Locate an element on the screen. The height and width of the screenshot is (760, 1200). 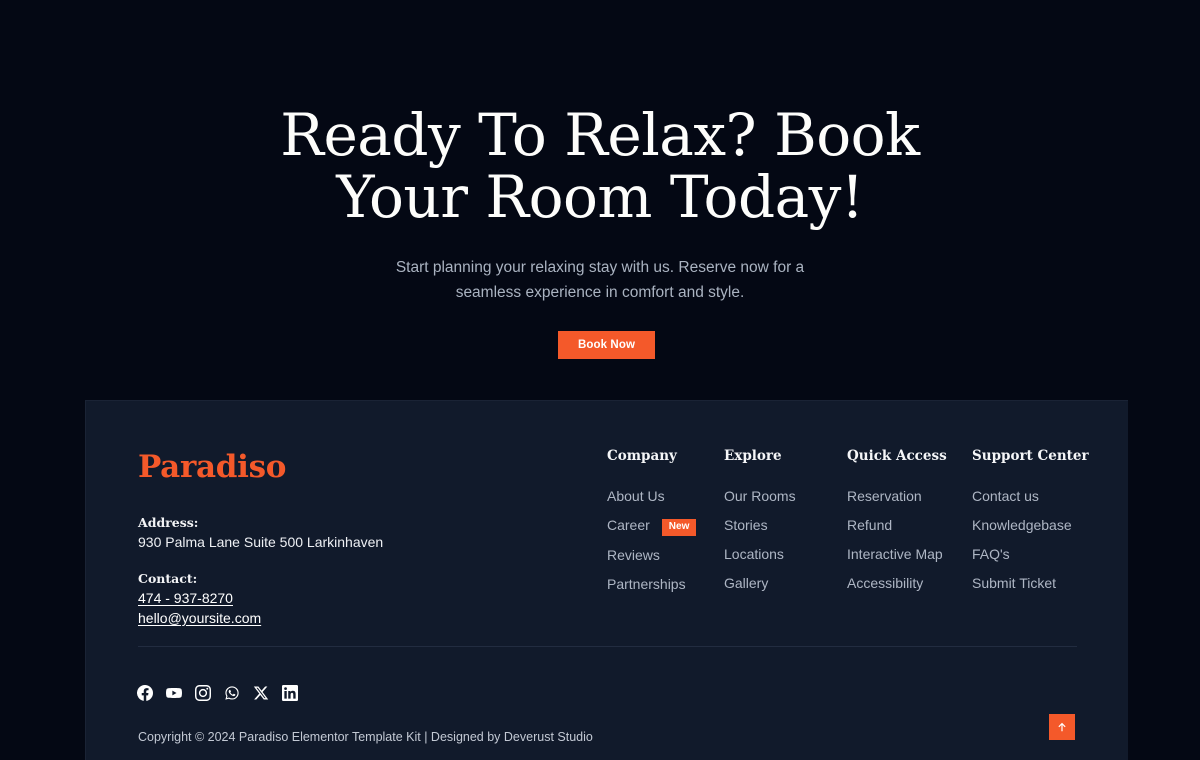
footer-logo: Paradiso is located at coordinates (212, 467).